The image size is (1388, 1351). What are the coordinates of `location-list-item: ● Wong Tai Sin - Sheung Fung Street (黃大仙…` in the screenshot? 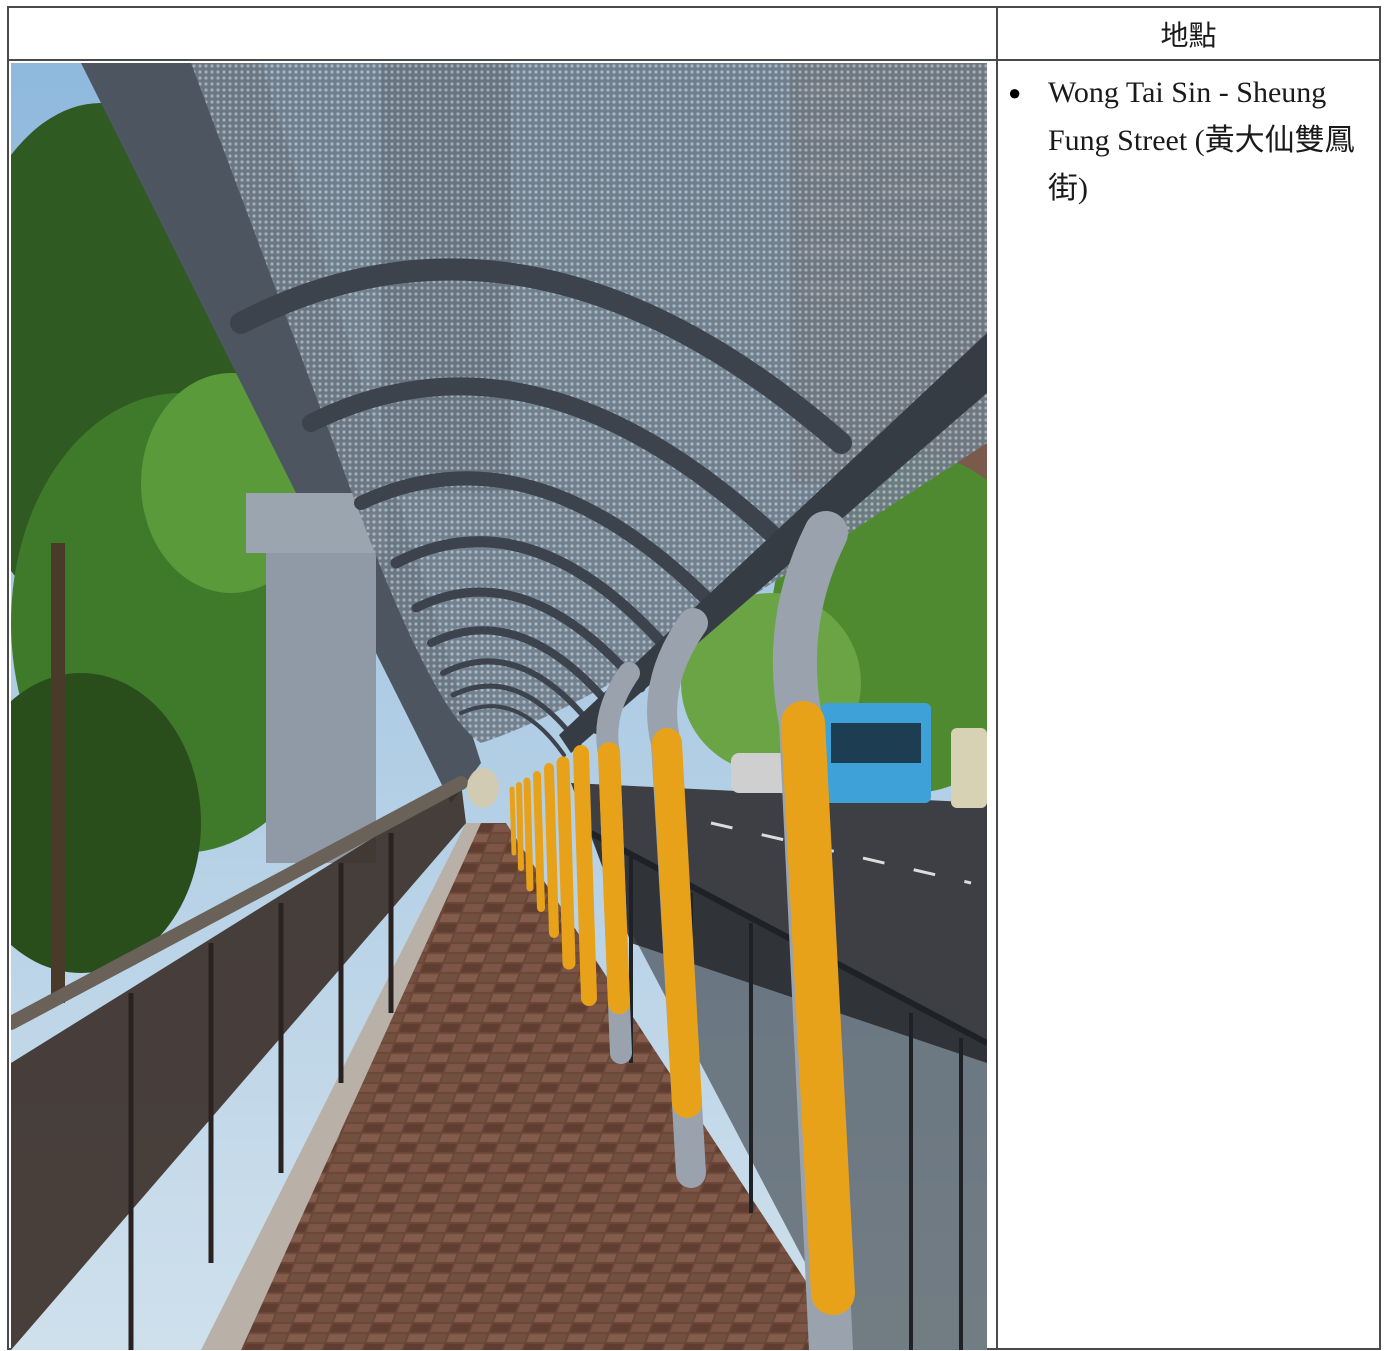 It's located at (1189, 141).